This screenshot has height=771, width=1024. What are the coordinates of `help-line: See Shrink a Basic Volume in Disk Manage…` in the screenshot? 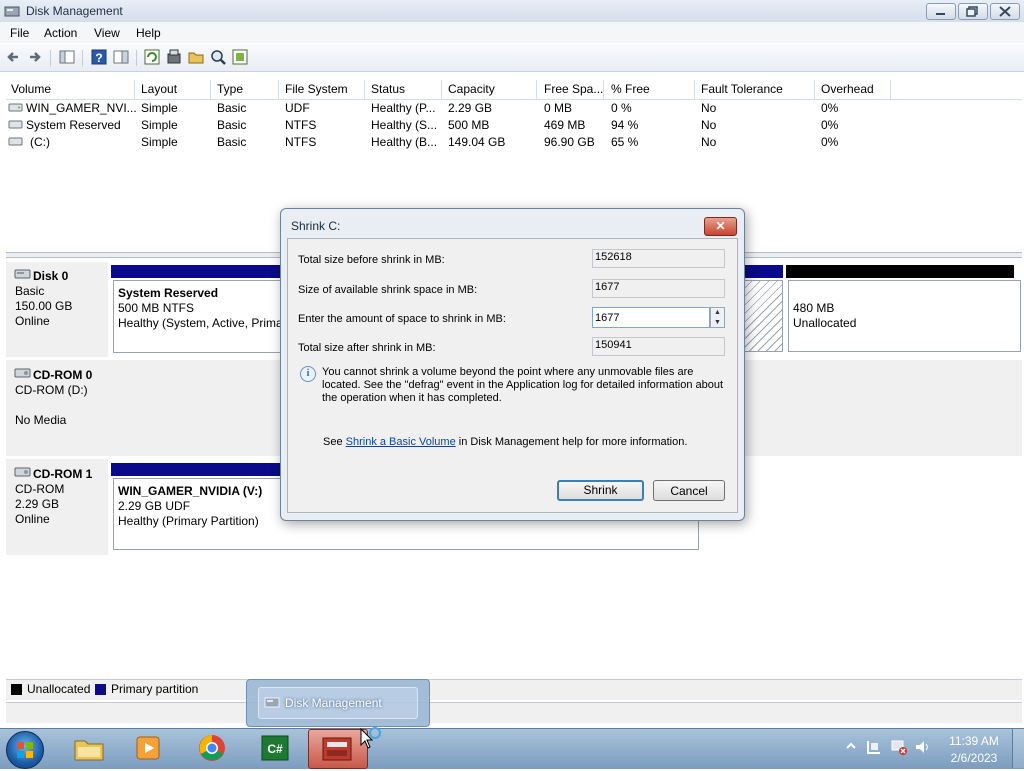 It's located at (505, 442).